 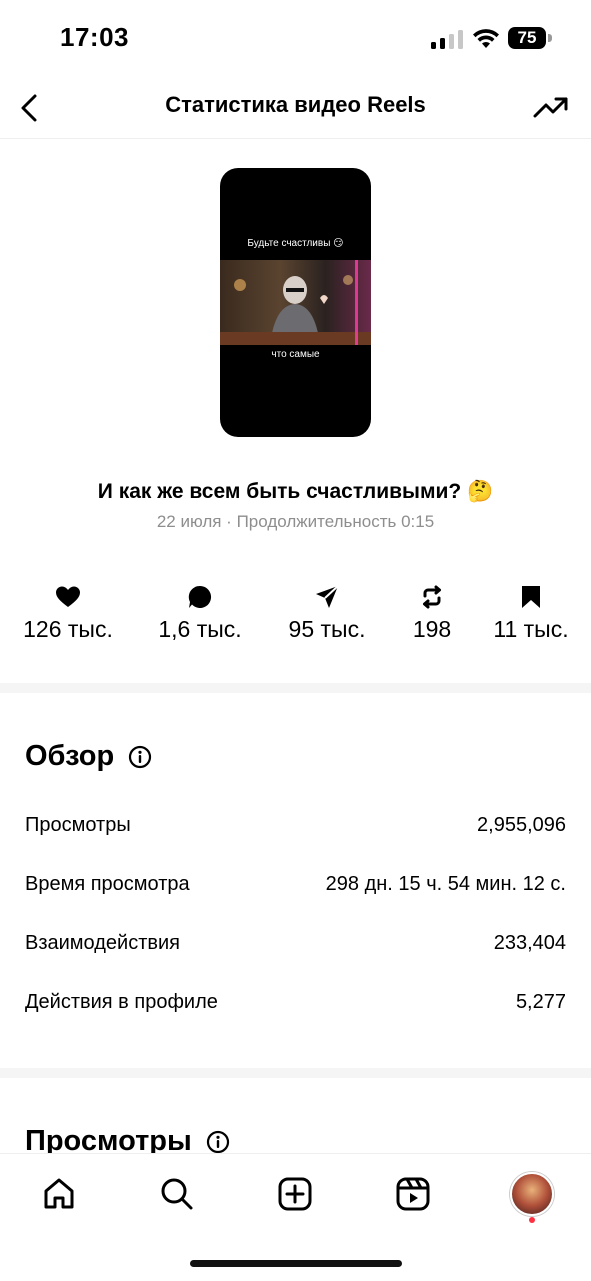 I want to click on tab-reels, so click(x=413, y=1194).